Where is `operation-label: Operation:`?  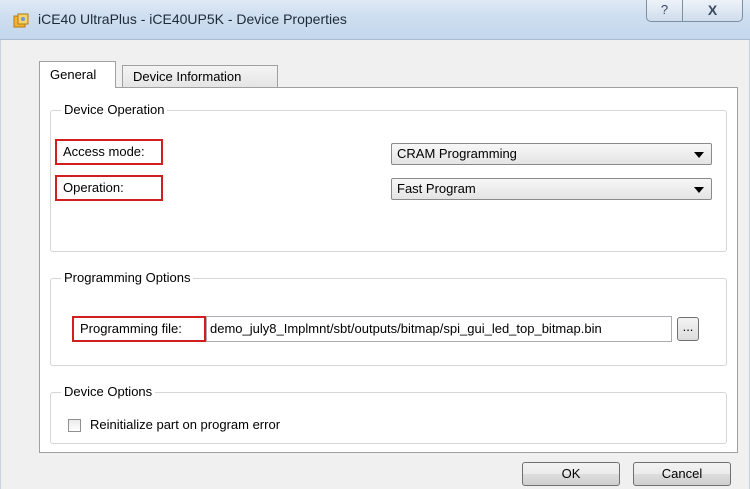 operation-label: Operation: is located at coordinates (109, 188).